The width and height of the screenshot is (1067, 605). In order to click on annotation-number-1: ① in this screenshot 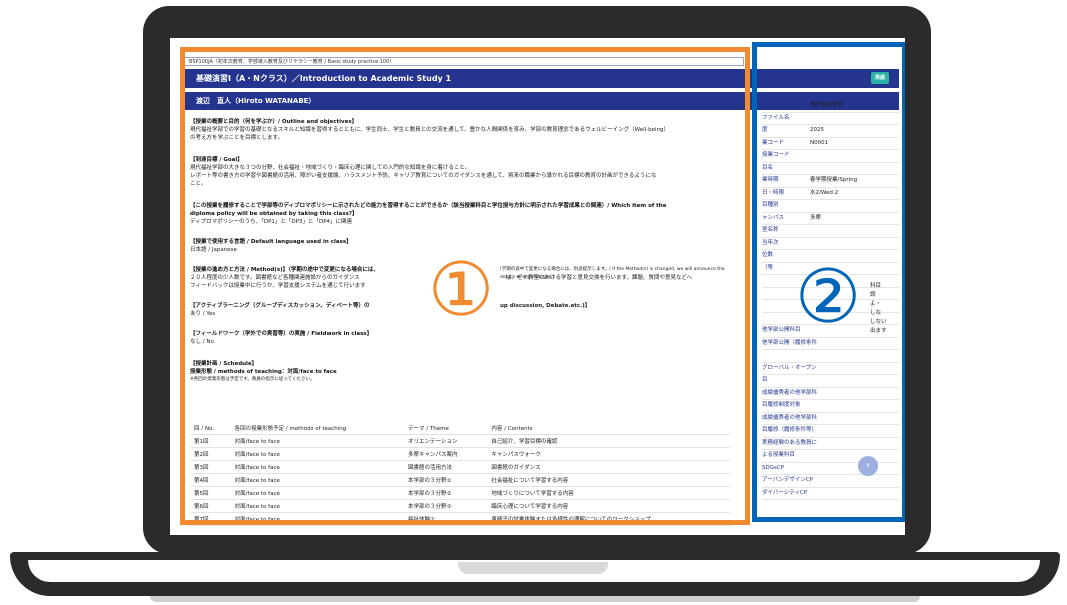, I will do `click(461, 290)`.